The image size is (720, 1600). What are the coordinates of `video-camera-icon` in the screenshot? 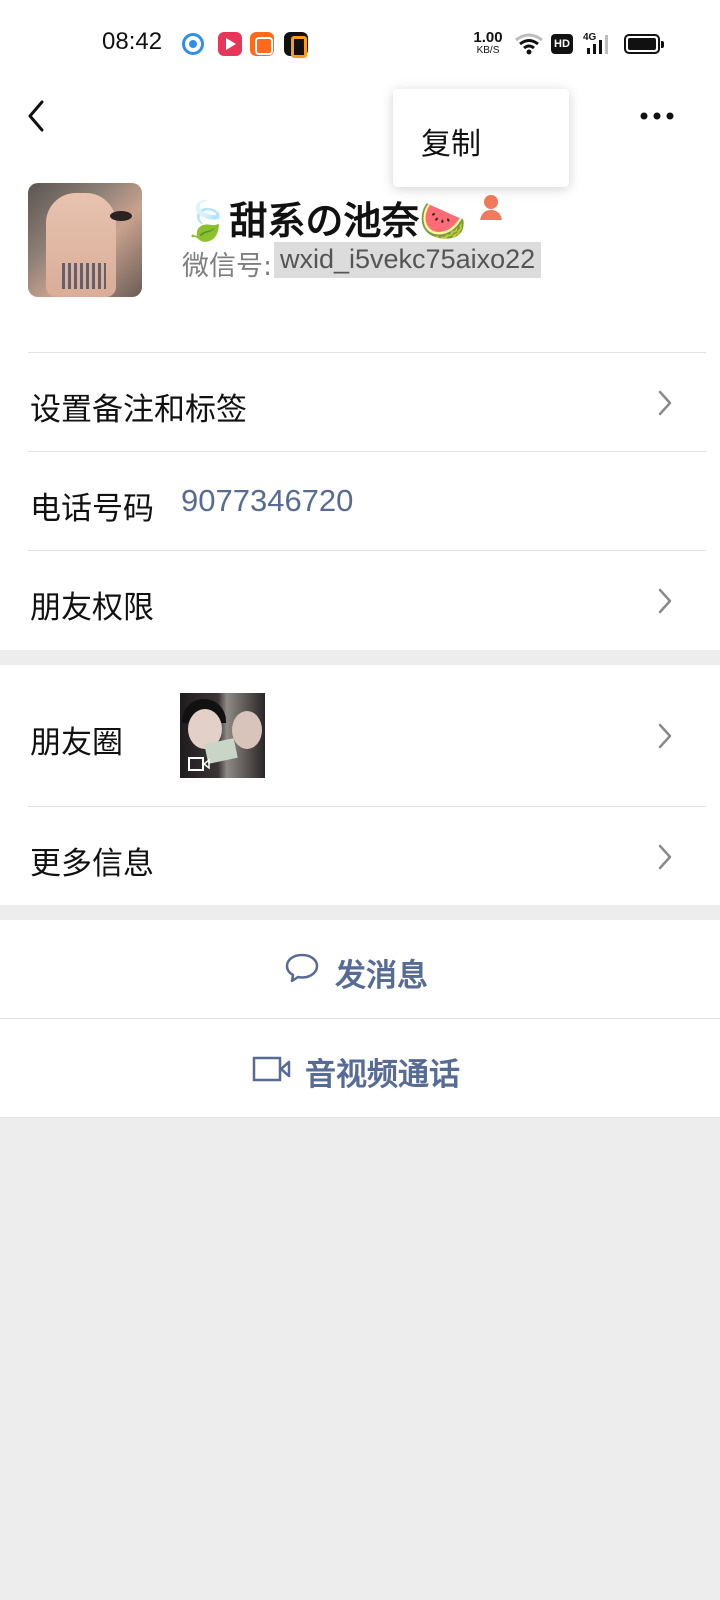 It's located at (271, 1069).